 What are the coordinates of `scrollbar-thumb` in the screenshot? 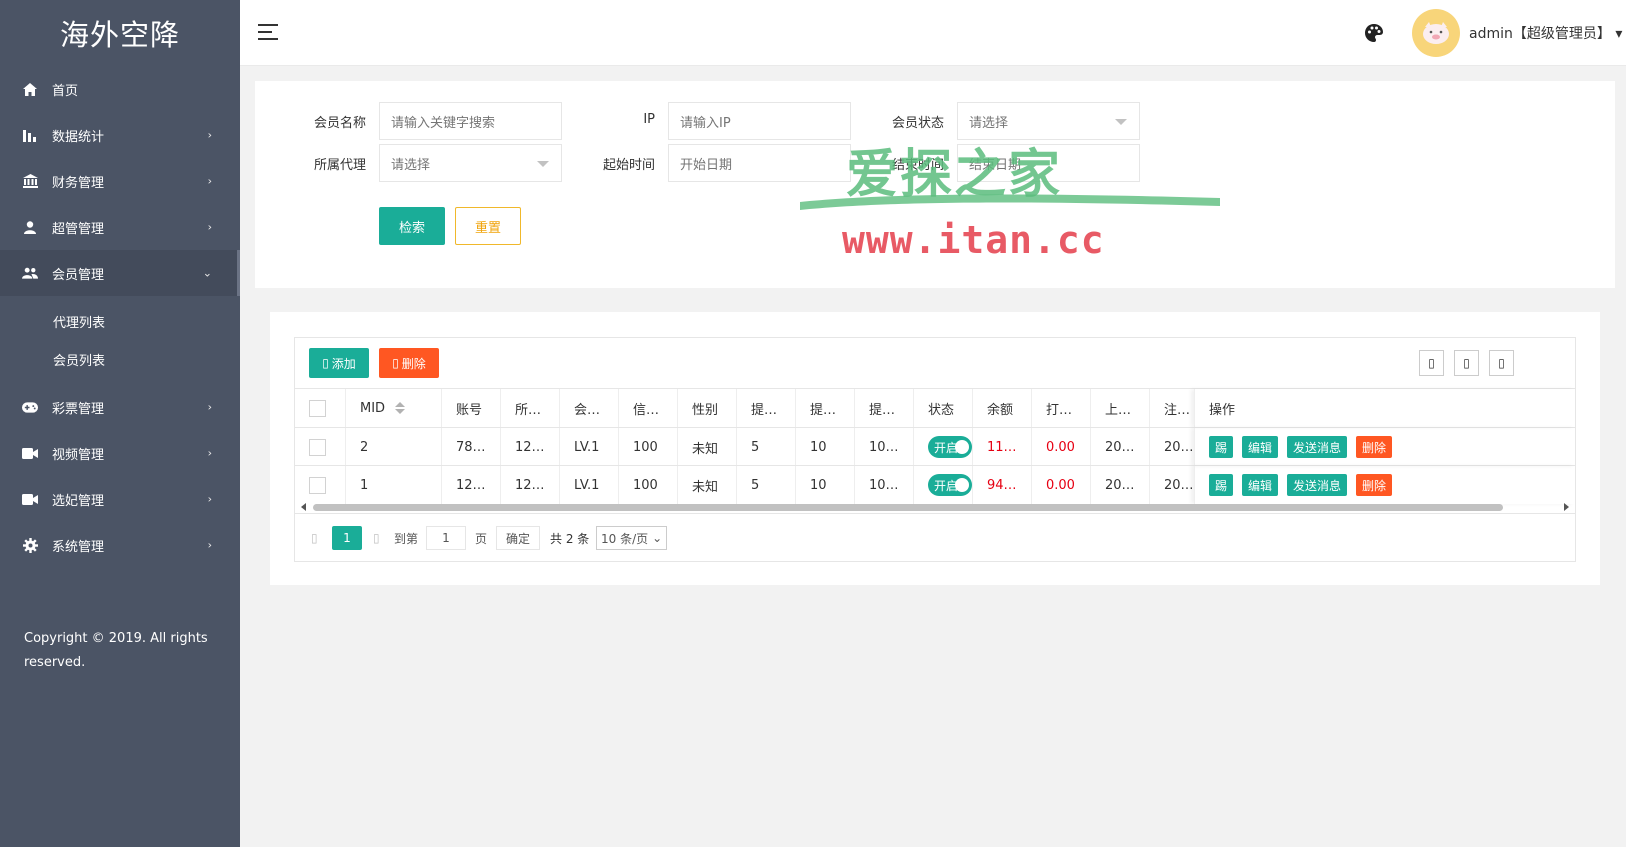 It's located at (908, 507).